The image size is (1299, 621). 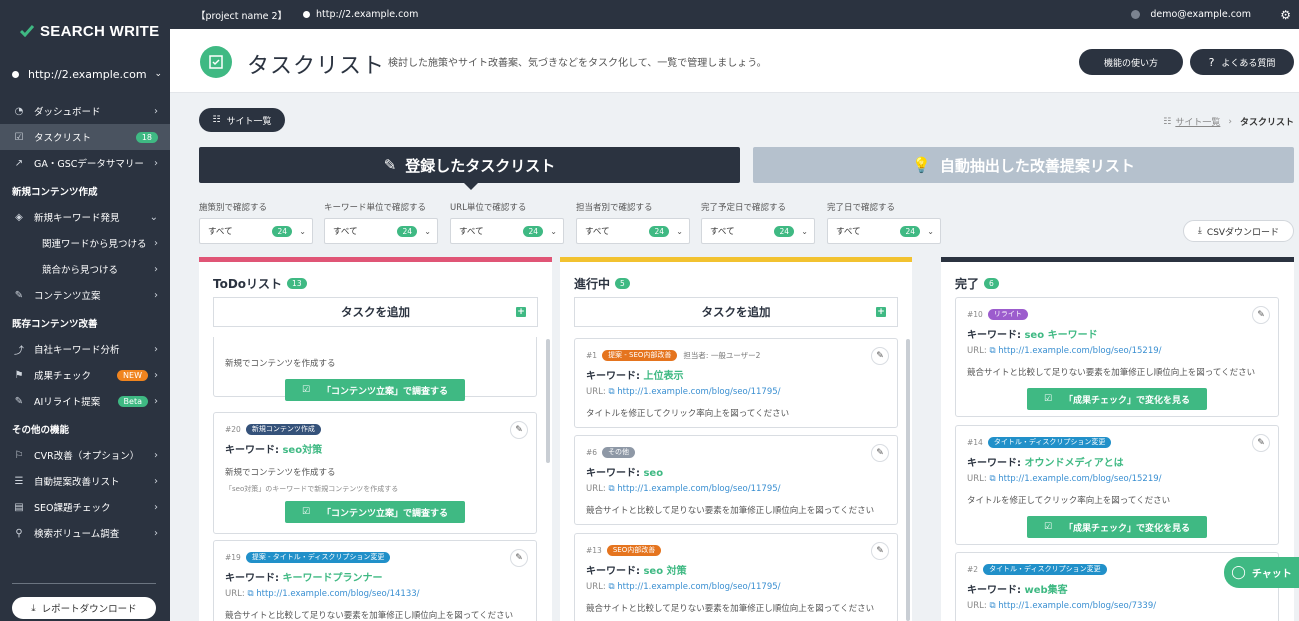 I want to click on gear-icon: ⚙, so click(x=1285, y=15).